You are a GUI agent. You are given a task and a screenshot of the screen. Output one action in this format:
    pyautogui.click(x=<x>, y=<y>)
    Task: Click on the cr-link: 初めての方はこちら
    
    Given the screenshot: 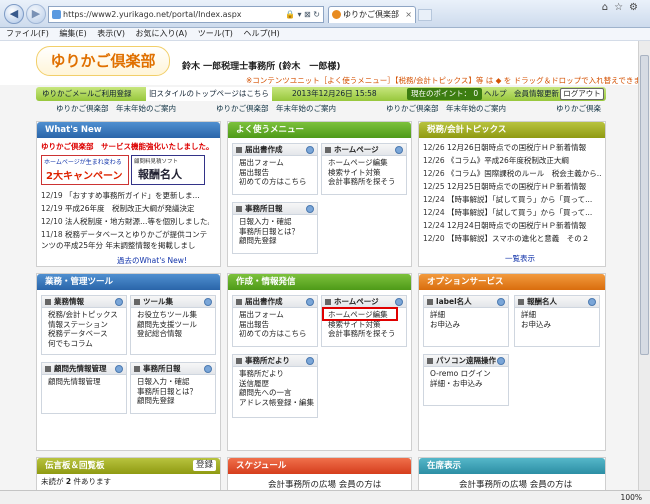 What is the action you would take?
    pyautogui.click(x=278, y=334)
    